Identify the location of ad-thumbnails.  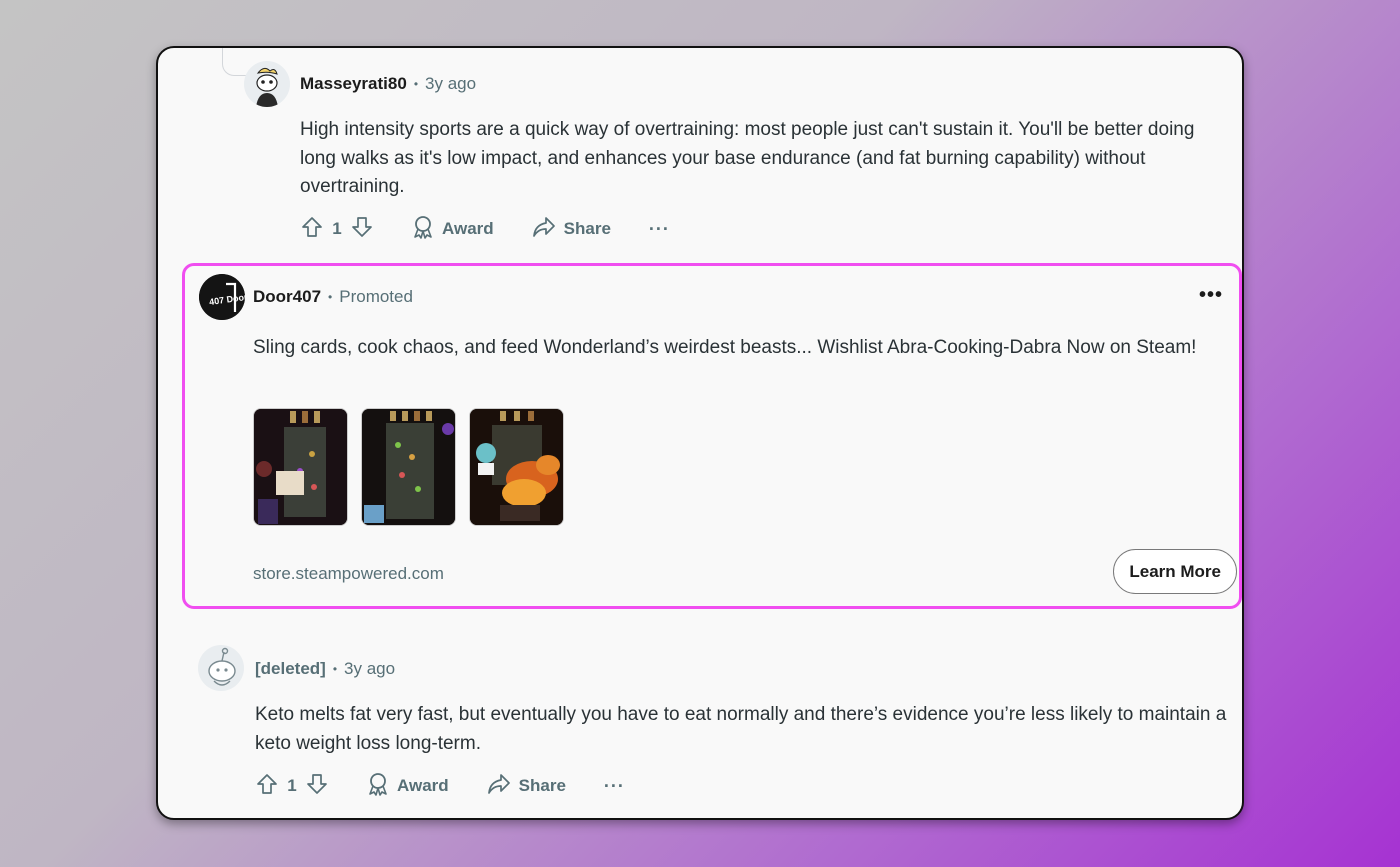
(408, 467).